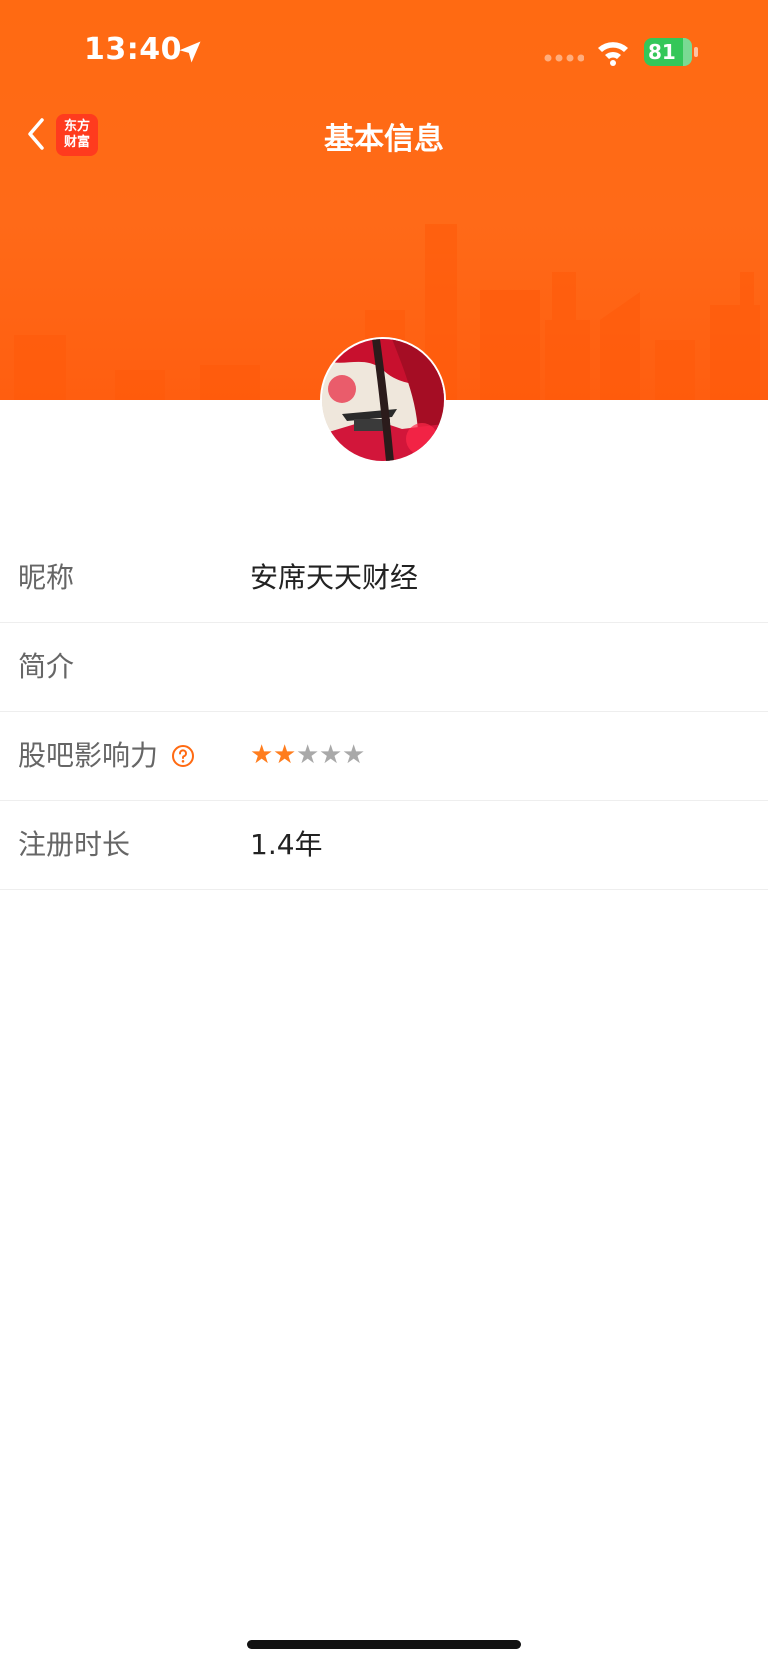  Describe the element at coordinates (183, 756) in the screenshot. I see `question-circle-icon` at that location.